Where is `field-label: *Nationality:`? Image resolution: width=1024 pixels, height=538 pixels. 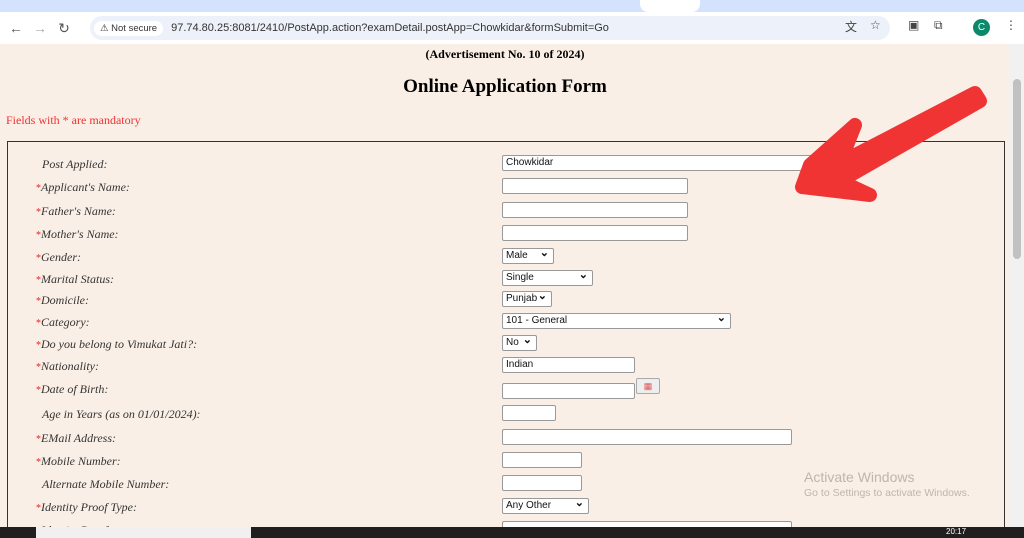
field-label: *Nationality: is located at coordinates (67, 366).